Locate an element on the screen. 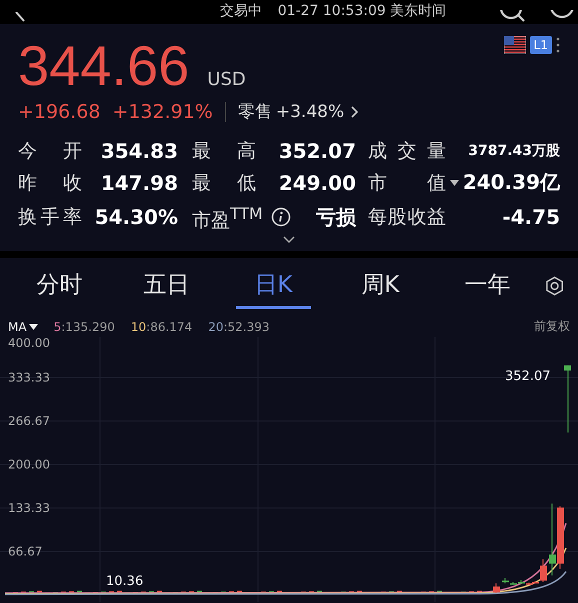  stat-value: -4.75 is located at coordinates (531, 217).